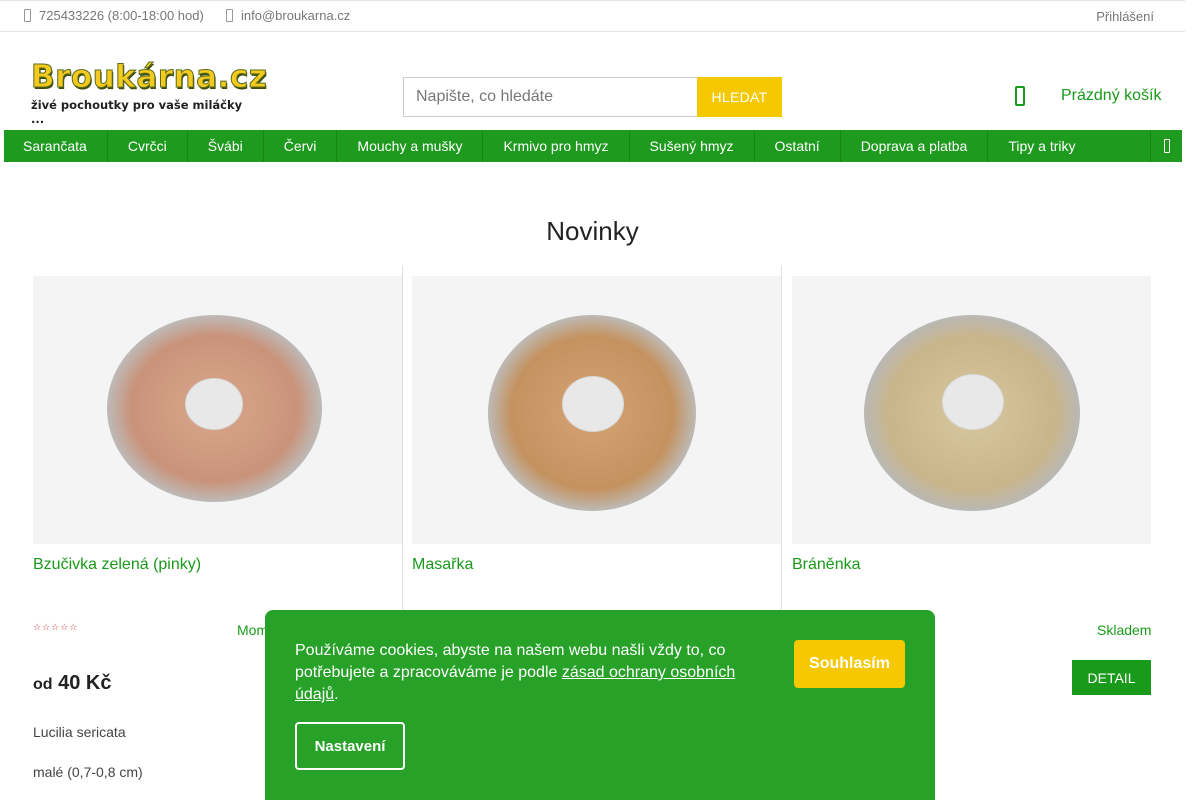 This screenshot has height=800, width=1200. Describe the element at coordinates (1069, 146) in the screenshot. I see `nav-item-tipy: Tipy a triky` at that location.